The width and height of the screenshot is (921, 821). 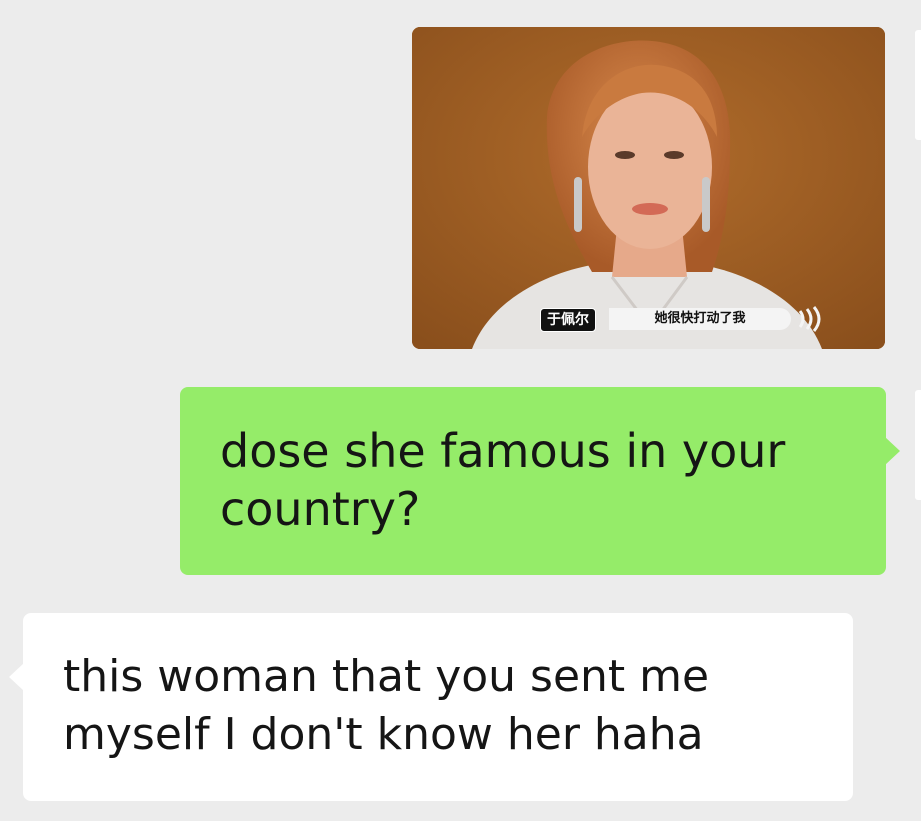 I want to click on subtitle-bar: 她很快打动了我, so click(x=700, y=319).